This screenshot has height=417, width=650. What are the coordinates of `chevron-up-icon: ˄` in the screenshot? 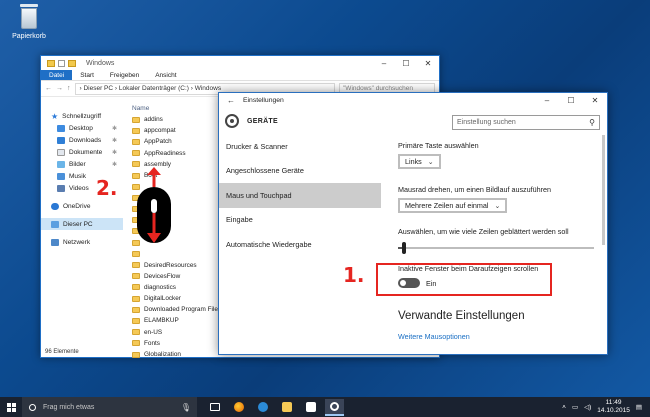 It's located at (564, 407).